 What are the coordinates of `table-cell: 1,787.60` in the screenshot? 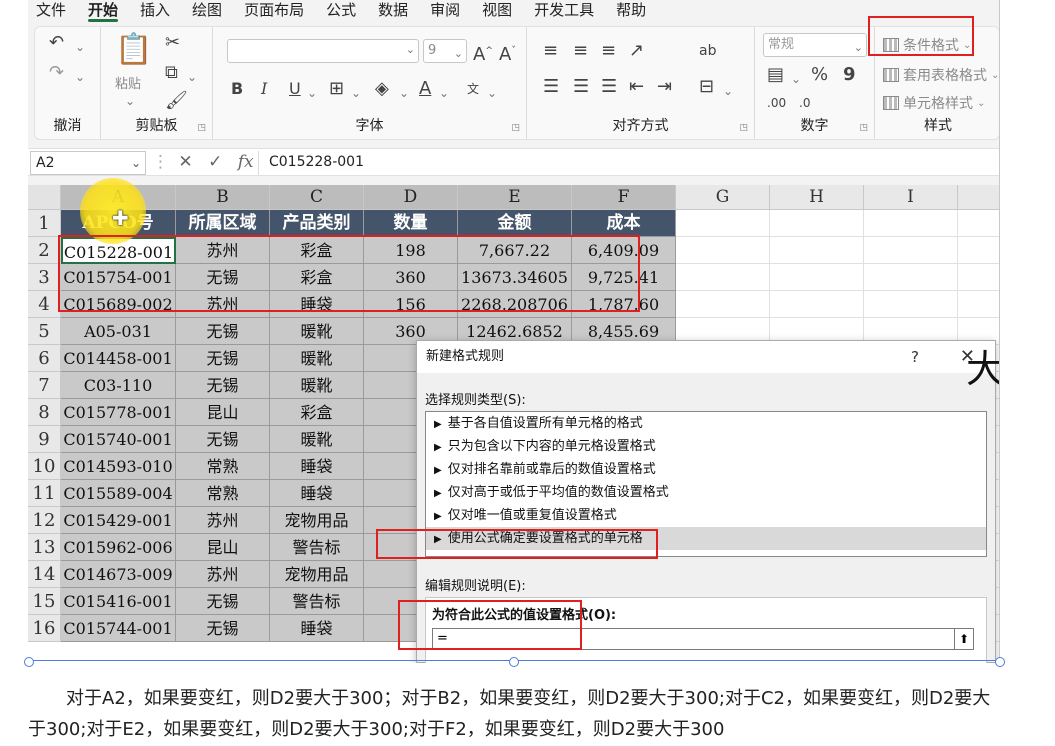 It's located at (624, 304).